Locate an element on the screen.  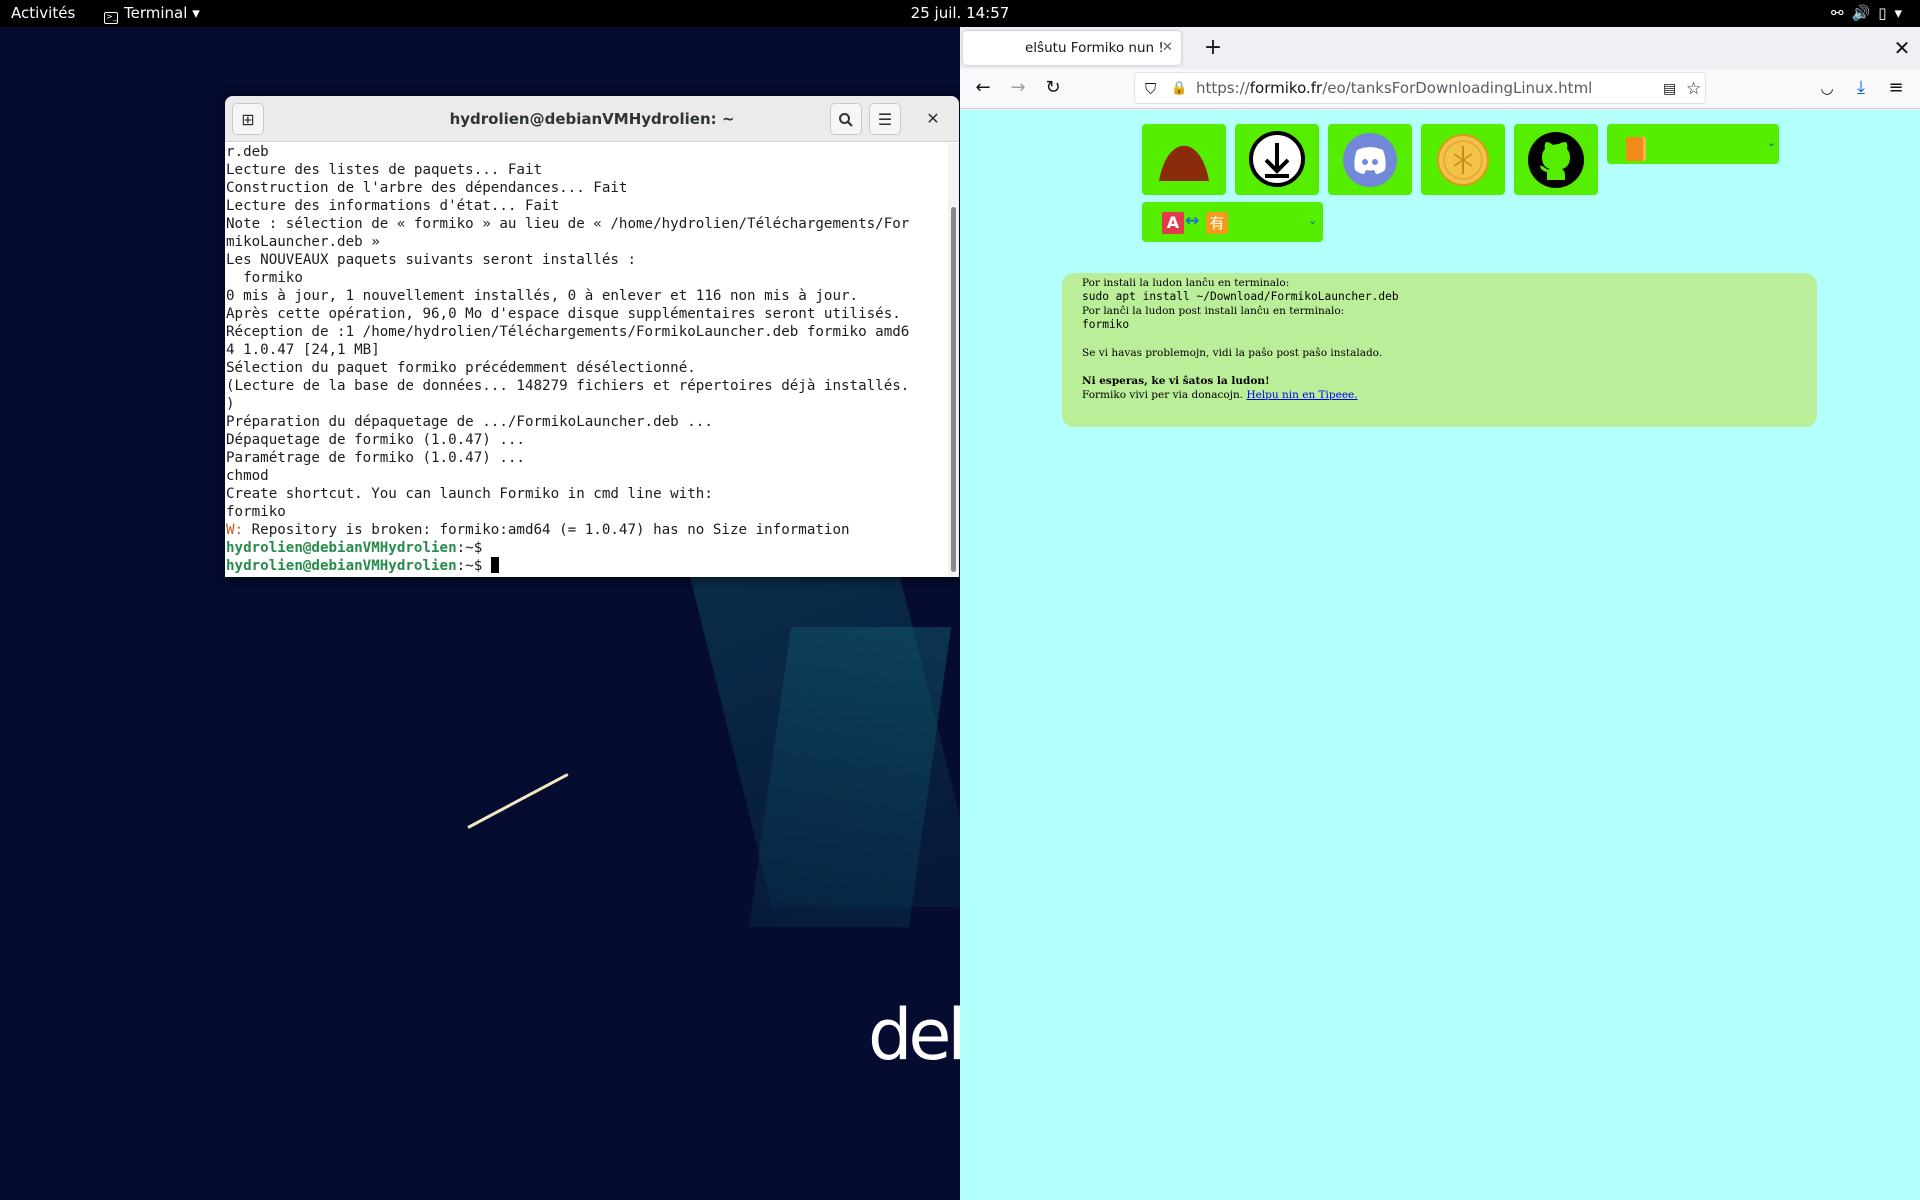
tipeee-link: Helpu nin en Tipeee. is located at coordinates (1301, 395).